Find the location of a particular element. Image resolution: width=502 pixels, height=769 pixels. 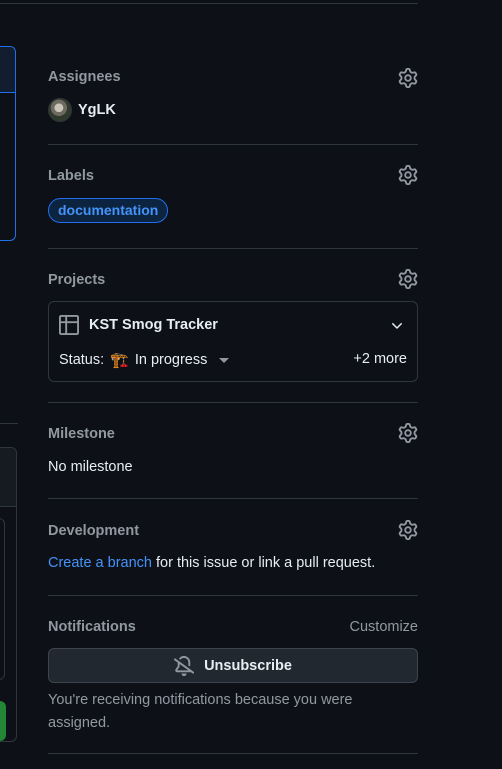

project-status-dropdown: Status: 🏗️ In progress is located at coordinates (144, 360).